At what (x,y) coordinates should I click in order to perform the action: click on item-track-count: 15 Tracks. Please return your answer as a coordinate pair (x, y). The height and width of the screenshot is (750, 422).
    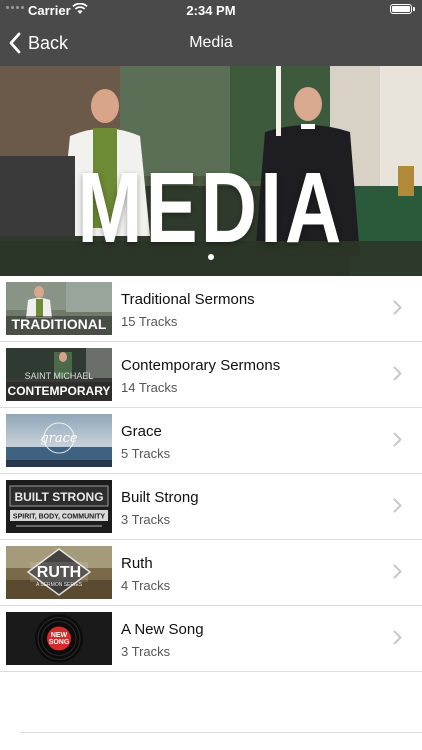
    Looking at the image, I should click on (149, 321).